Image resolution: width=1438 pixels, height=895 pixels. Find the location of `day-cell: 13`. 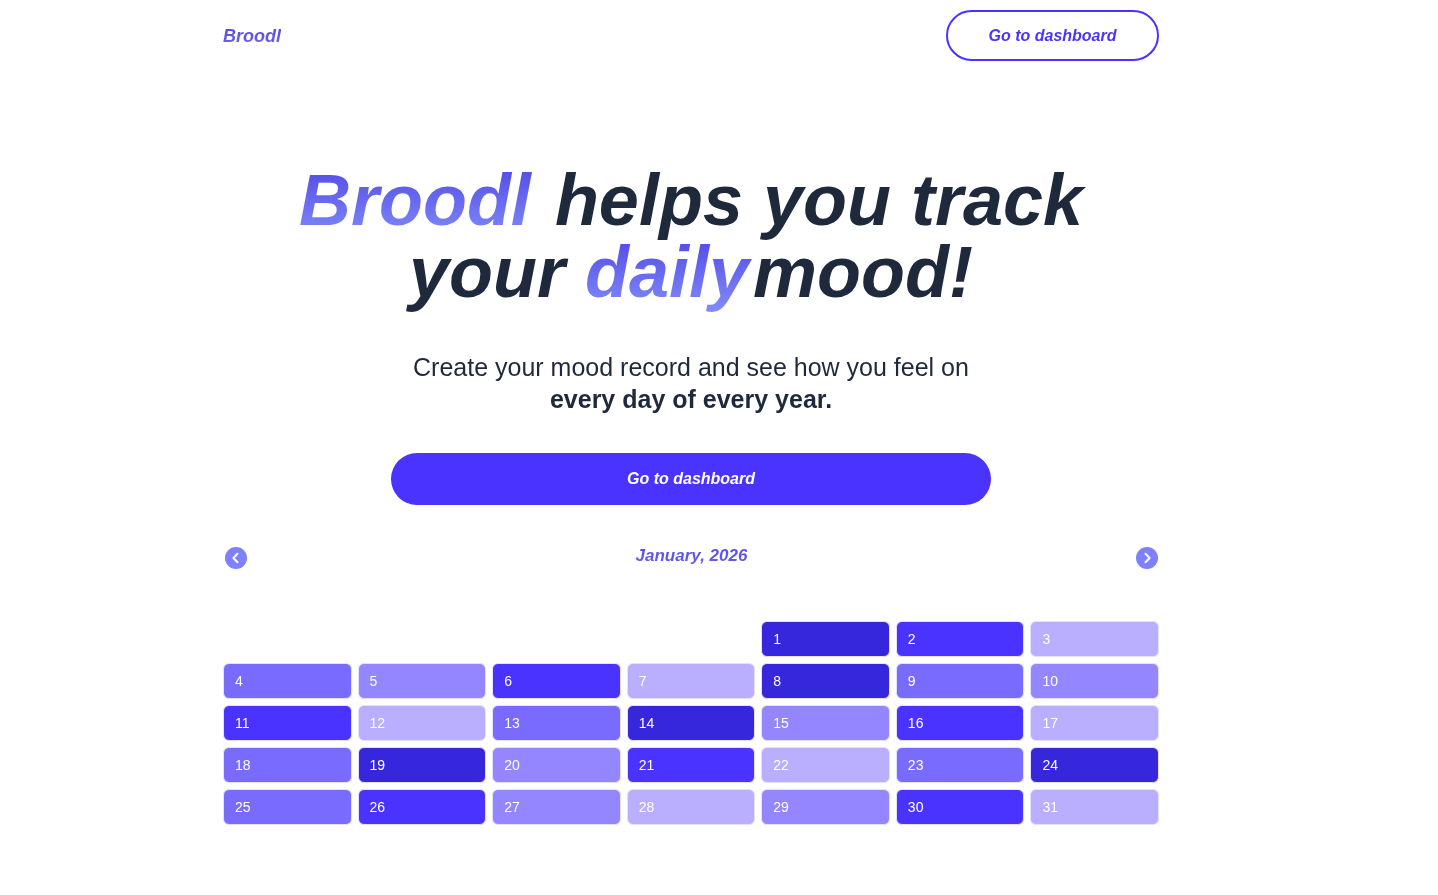

day-cell: 13 is located at coordinates (556, 723).